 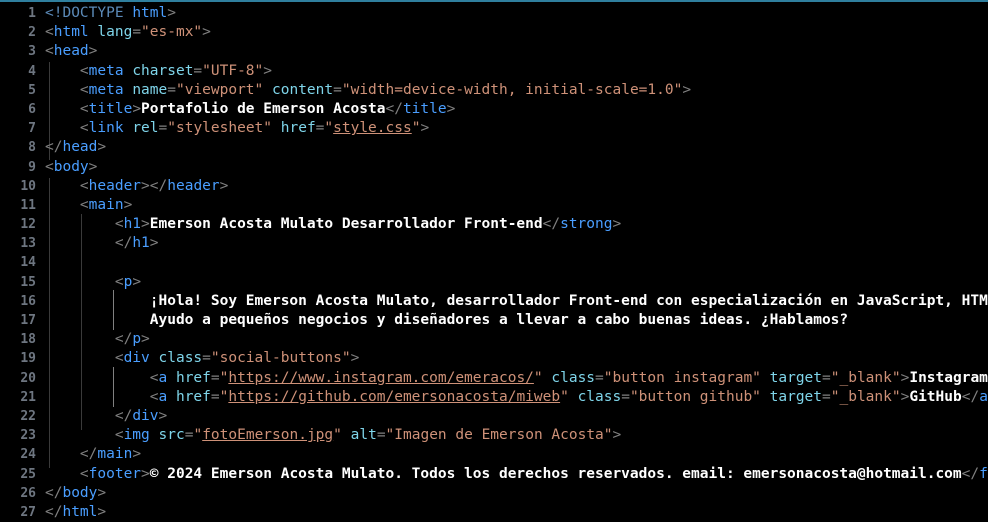 I want to click on code-token: fotoEmerson.jpg, so click(x=267, y=435).